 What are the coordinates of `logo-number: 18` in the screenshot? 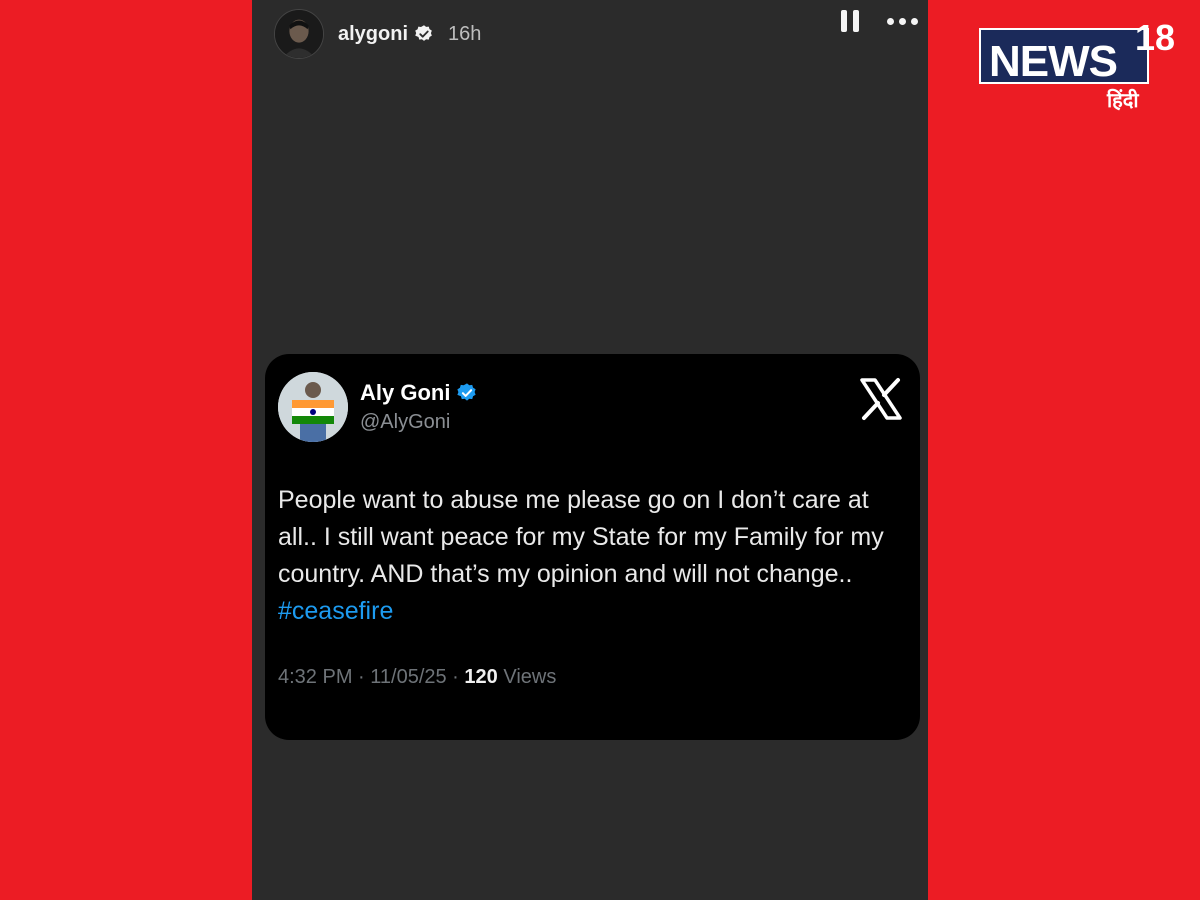 It's located at (1155, 37).